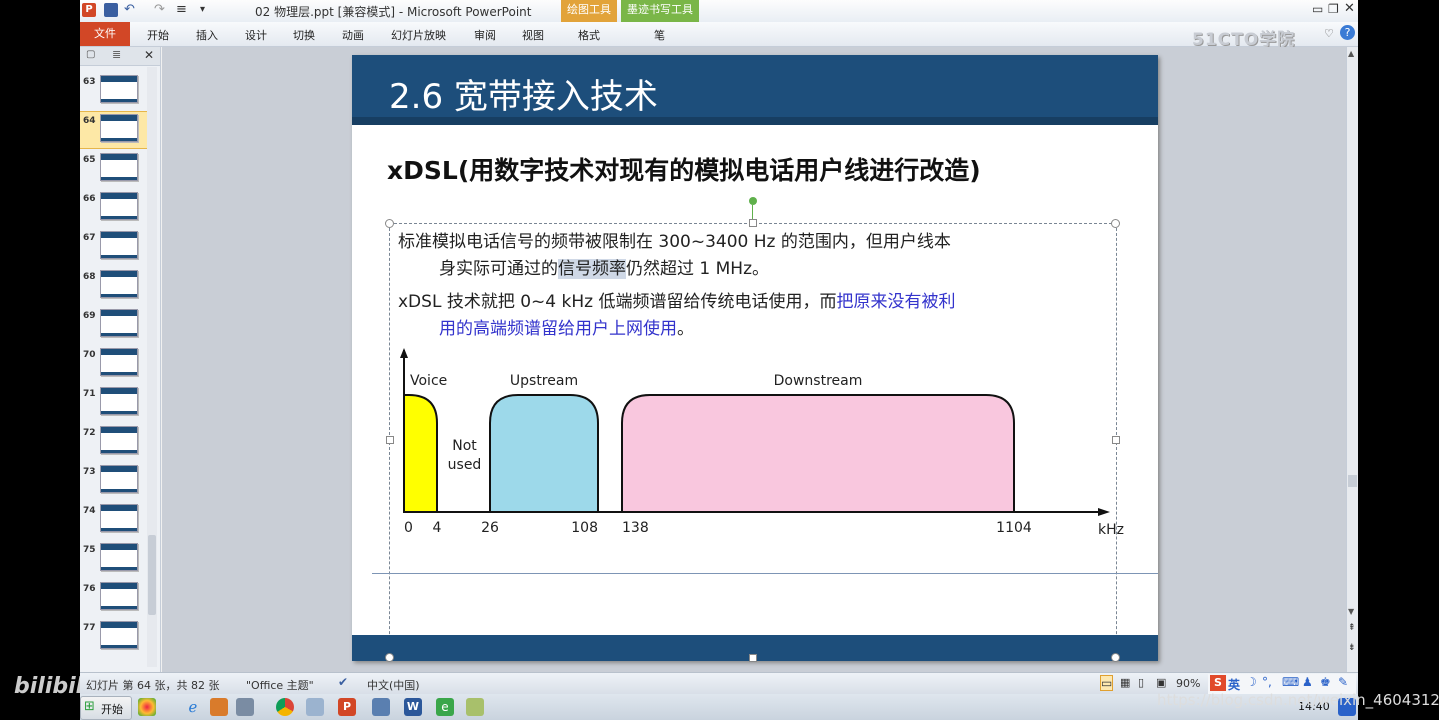 Image resolution: width=1439 pixels, height=720 pixels. Describe the element at coordinates (1290, 682) in the screenshot. I see `ime-keyboard-icon: ⌨` at that location.